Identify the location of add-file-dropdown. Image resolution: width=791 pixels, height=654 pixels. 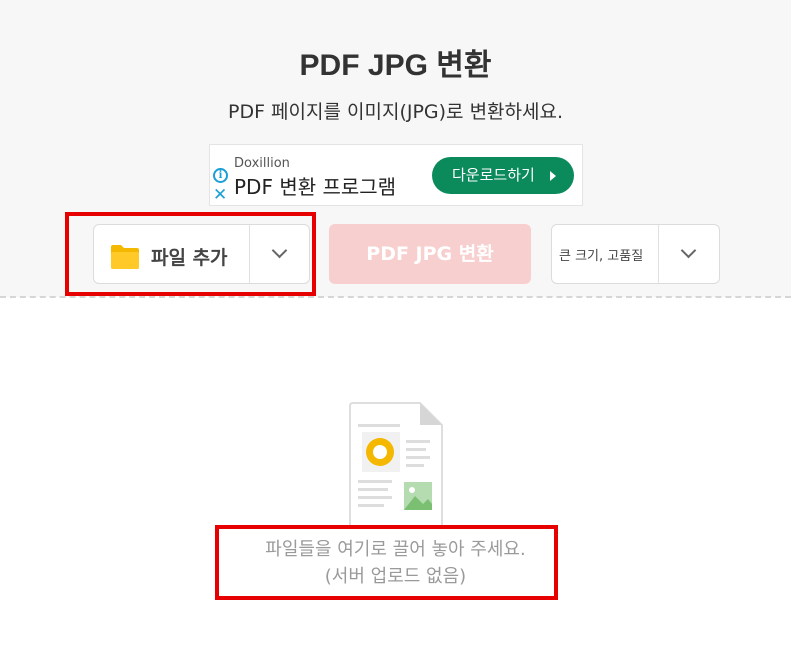
(280, 254).